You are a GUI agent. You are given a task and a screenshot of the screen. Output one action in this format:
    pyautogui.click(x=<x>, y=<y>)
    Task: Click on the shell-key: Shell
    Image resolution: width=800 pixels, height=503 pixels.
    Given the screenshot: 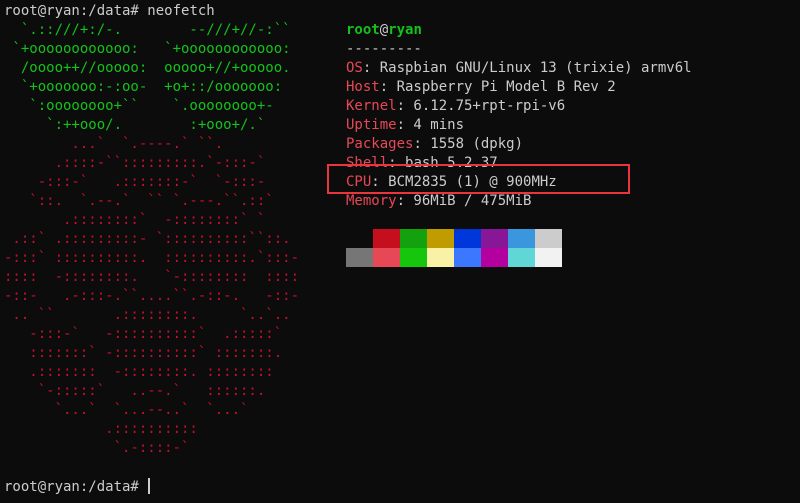 What is the action you would take?
    pyautogui.click(x=367, y=163)
    